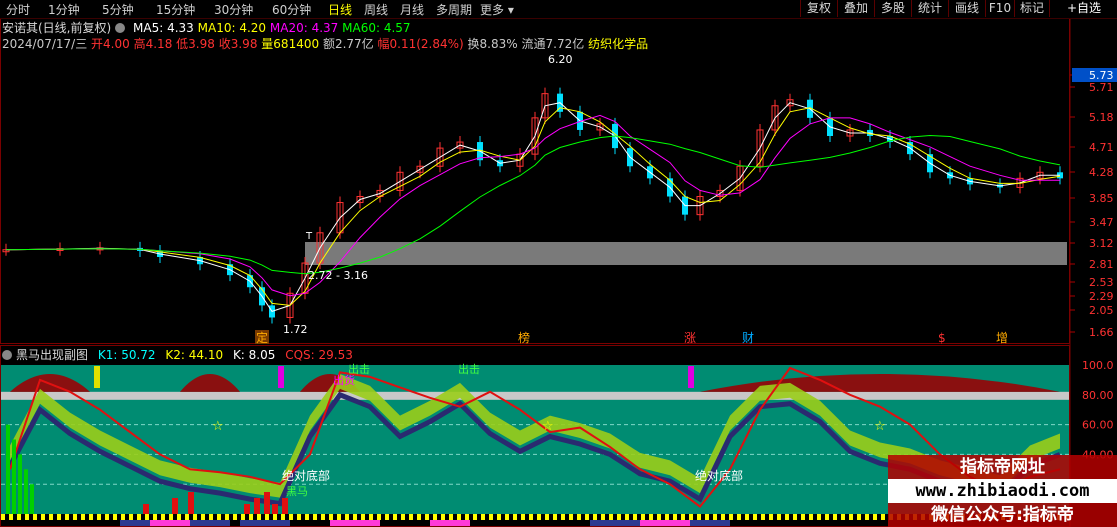  What do you see at coordinates (412, 9) in the screenshot?
I see `tab-monthly: 月线` at bounding box center [412, 9].